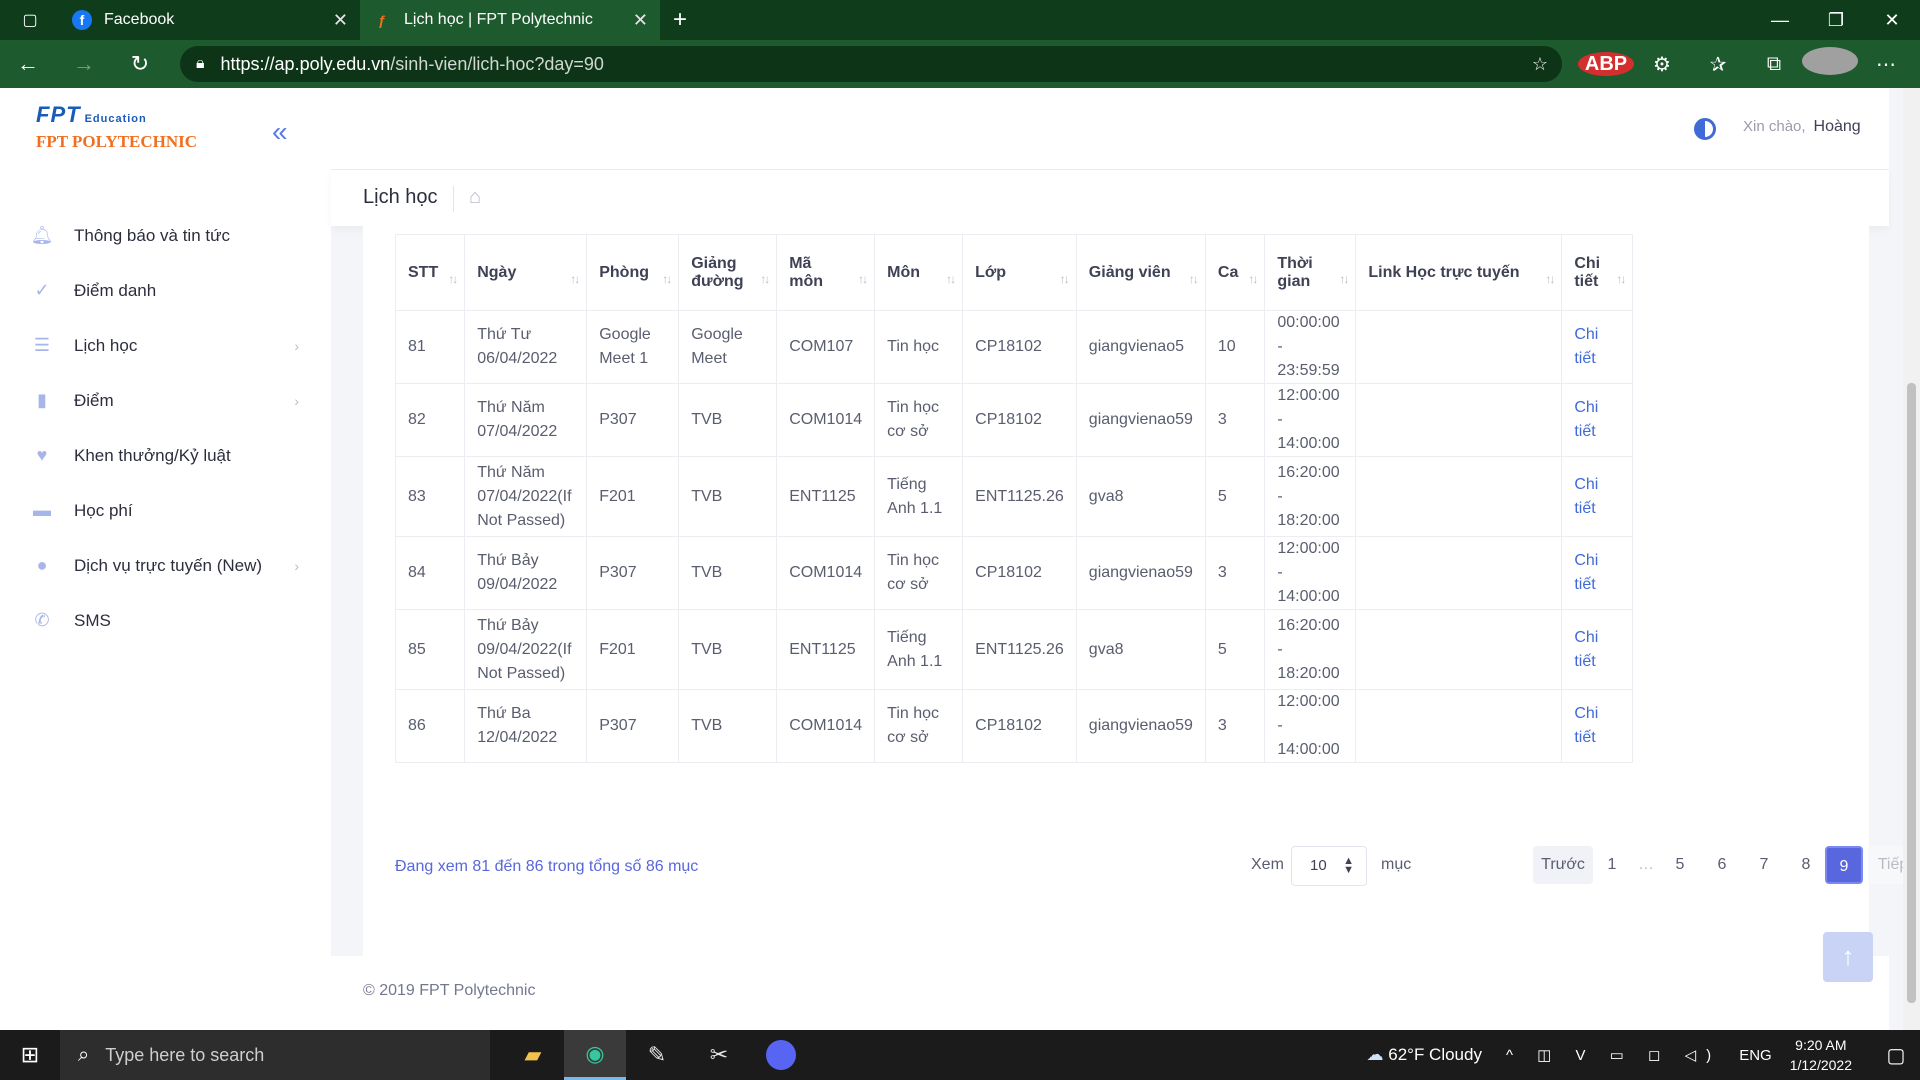 This screenshot has width=1920, height=1080. What do you see at coordinates (1110, 129) in the screenshot?
I see `top-header: Xin chào, Hoàng` at bounding box center [1110, 129].